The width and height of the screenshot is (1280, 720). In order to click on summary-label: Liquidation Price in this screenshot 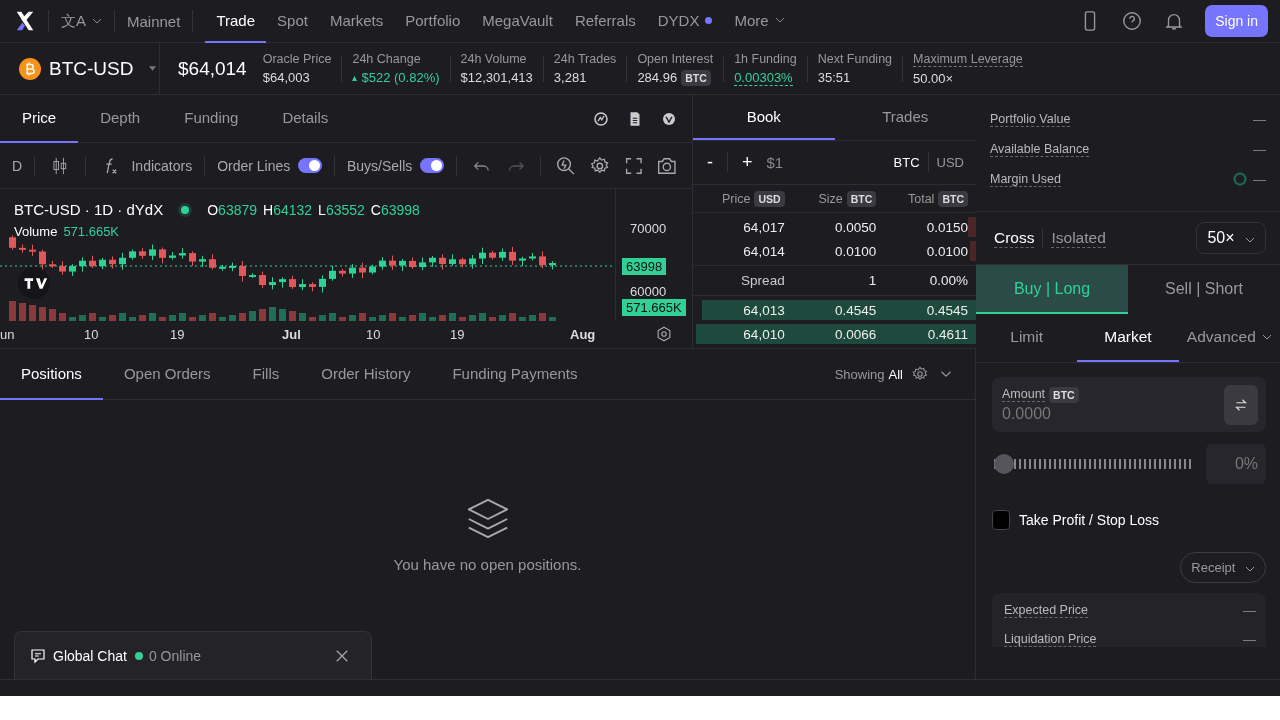, I will do `click(1050, 639)`.